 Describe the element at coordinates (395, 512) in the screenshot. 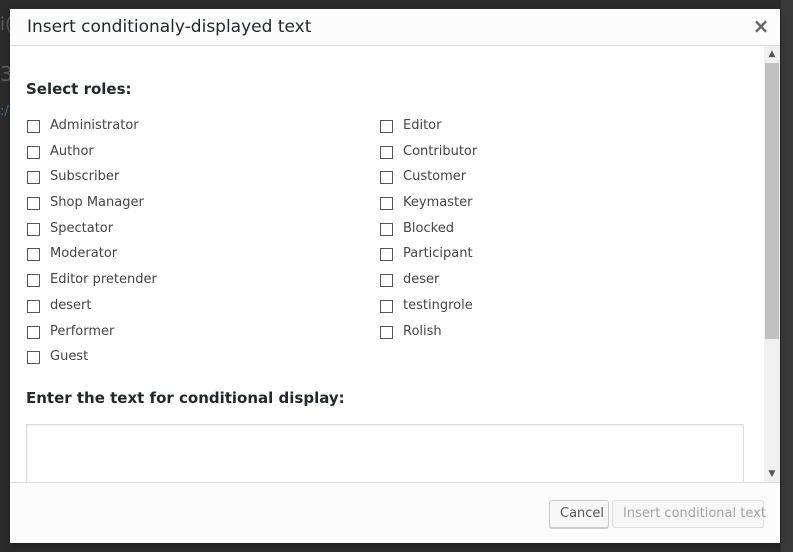

I see `dialog-footer: Cancel Insert conditional text` at that location.